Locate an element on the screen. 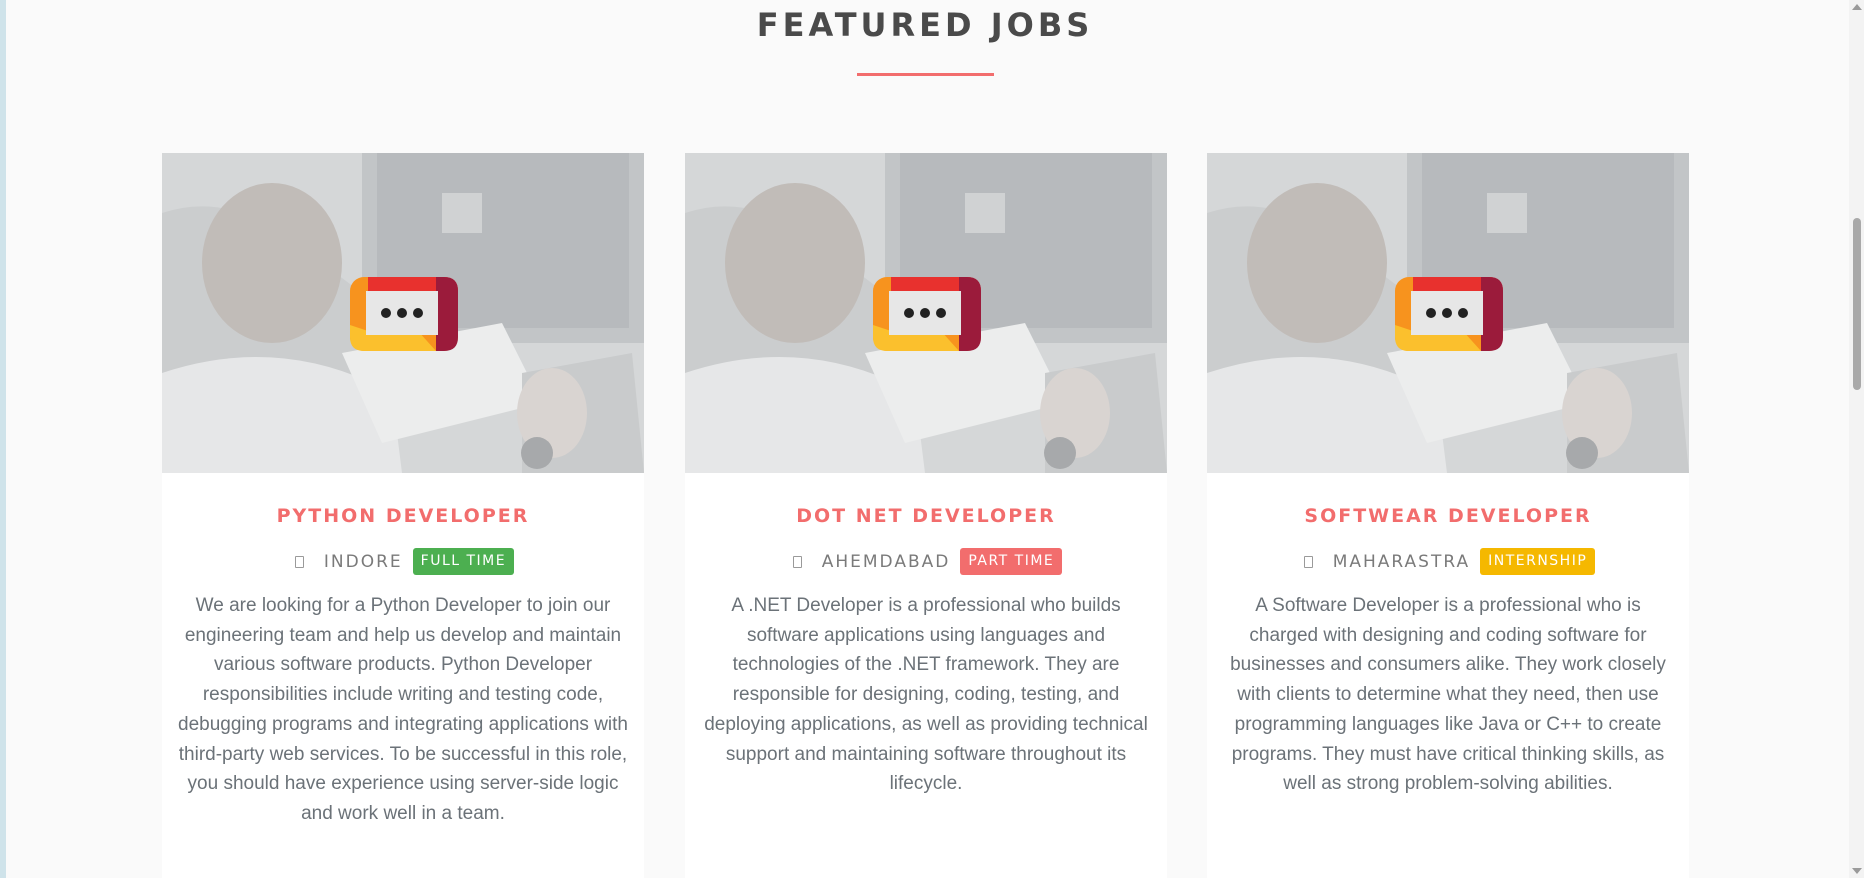 This screenshot has height=878, width=1864. section-title: FEATURED JOBS is located at coordinates (925, 25).